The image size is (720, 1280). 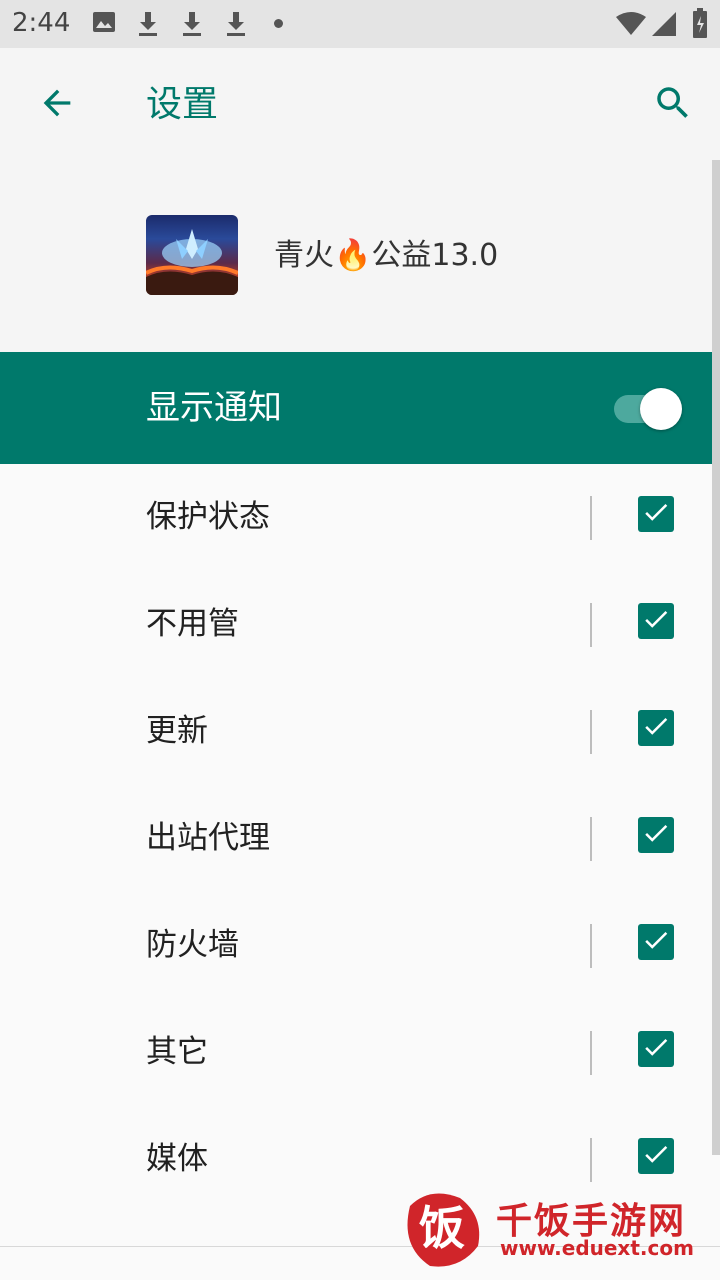 I want to click on channel-label: 防火墙, so click(x=192, y=945).